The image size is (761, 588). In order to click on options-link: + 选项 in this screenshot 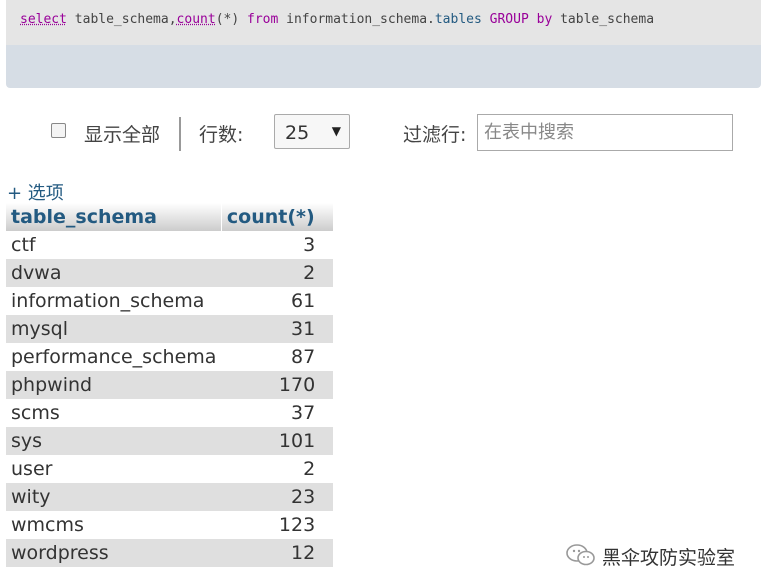, I will do `click(35, 192)`.